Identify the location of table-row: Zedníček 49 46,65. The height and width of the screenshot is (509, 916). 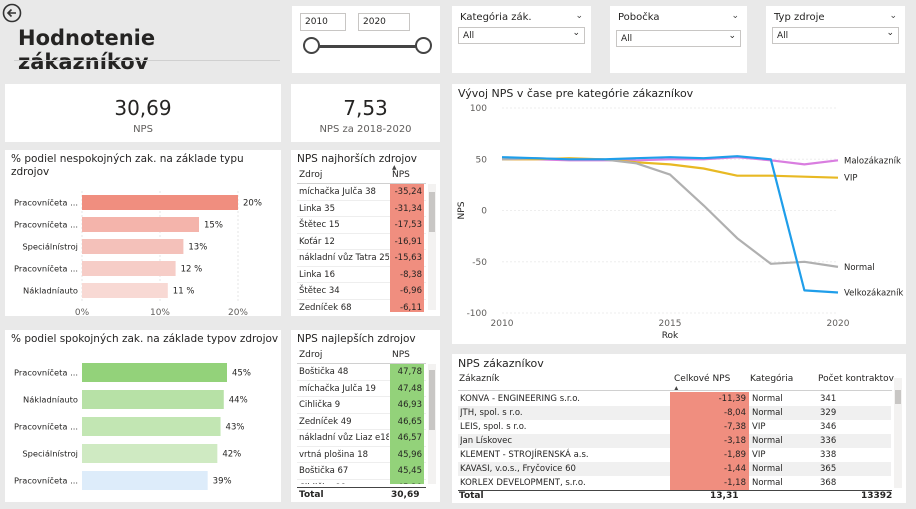
(361, 421).